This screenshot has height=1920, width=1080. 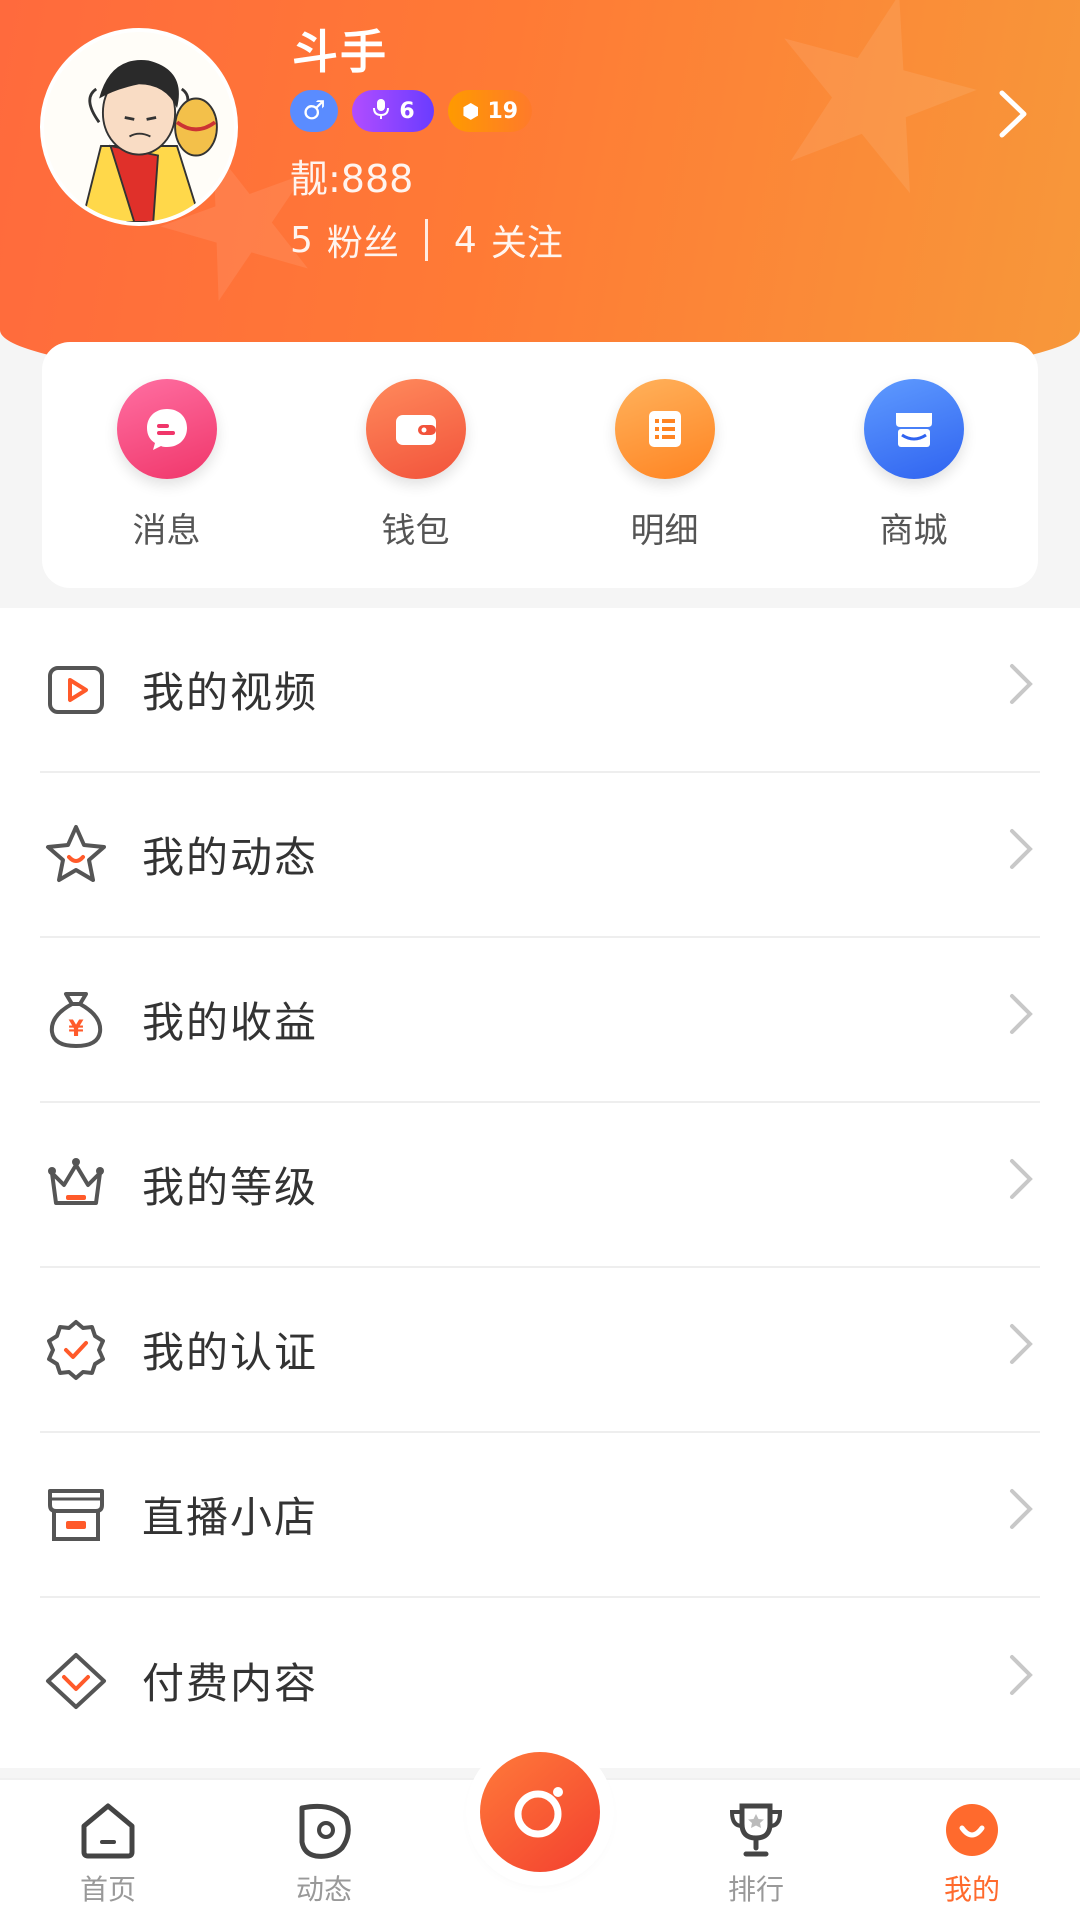 I want to click on money-bag-icon: ¥, so click(x=76, y=1020).